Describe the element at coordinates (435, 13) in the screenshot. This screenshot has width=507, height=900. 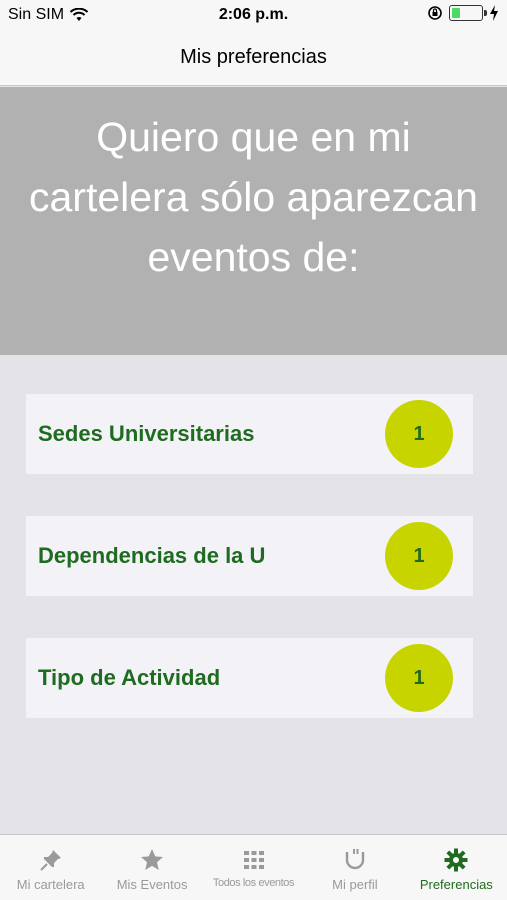
I see `orientation-lock-icon` at that location.